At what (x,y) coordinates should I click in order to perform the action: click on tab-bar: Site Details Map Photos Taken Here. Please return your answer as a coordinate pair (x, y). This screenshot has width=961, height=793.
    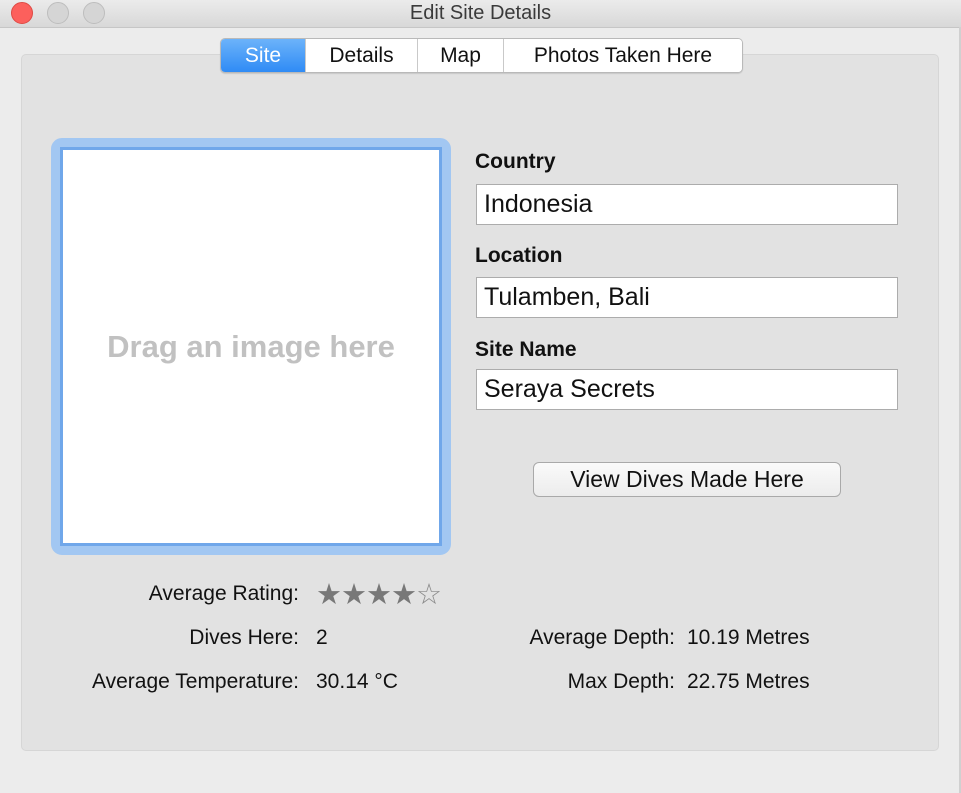
    Looking at the image, I should click on (481, 55).